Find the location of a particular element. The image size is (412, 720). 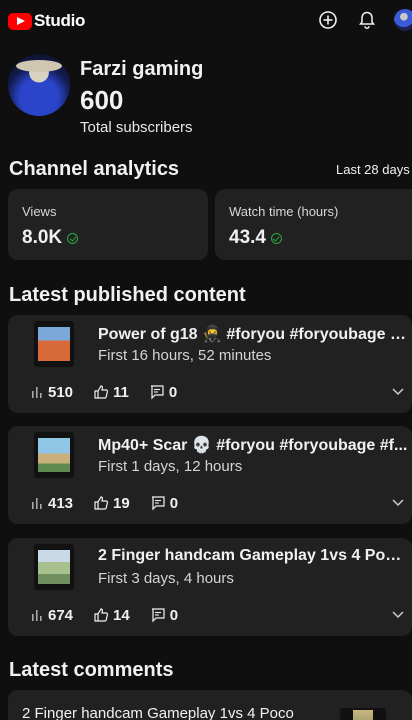

watch-time-value-row: 43.4 is located at coordinates (255, 238).